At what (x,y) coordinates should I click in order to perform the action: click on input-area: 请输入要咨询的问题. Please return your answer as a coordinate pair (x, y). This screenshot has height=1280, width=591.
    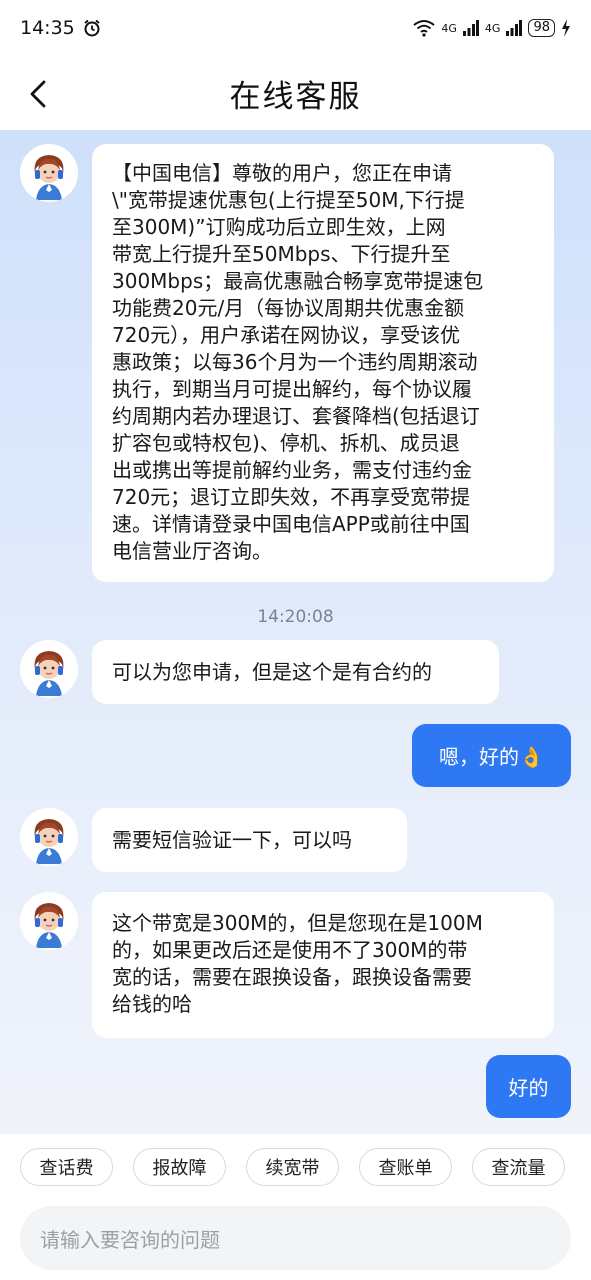
    Looking at the image, I should click on (295, 1238).